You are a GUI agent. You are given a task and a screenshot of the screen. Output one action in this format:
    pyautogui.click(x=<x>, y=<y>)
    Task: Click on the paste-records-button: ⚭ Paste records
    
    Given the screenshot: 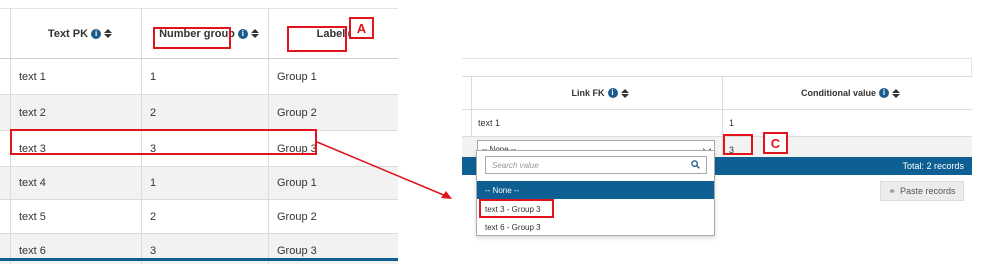 What is the action you would take?
    pyautogui.click(x=922, y=191)
    